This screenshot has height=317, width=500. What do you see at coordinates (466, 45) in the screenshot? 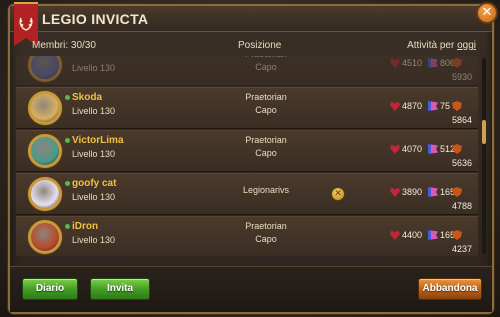
I see `activity-period-link: oggi` at bounding box center [466, 45].